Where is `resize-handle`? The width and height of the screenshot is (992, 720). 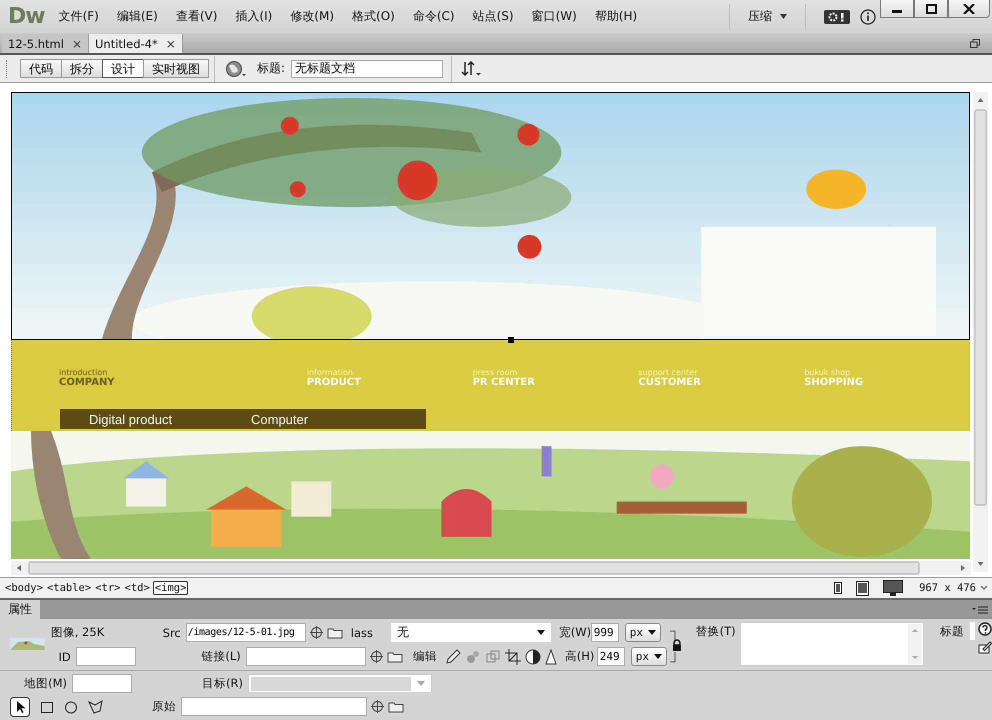 resize-handle is located at coordinates (511, 340).